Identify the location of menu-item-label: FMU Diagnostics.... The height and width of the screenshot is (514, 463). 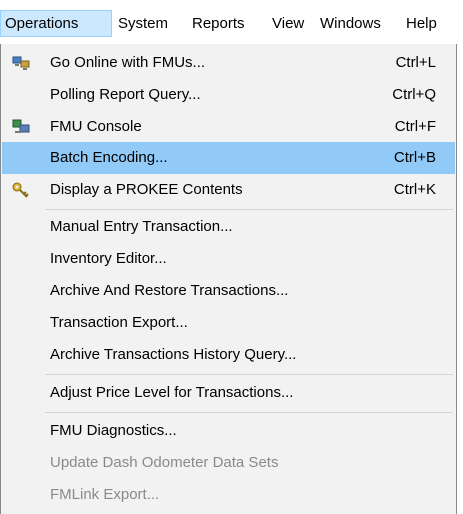
(113, 430).